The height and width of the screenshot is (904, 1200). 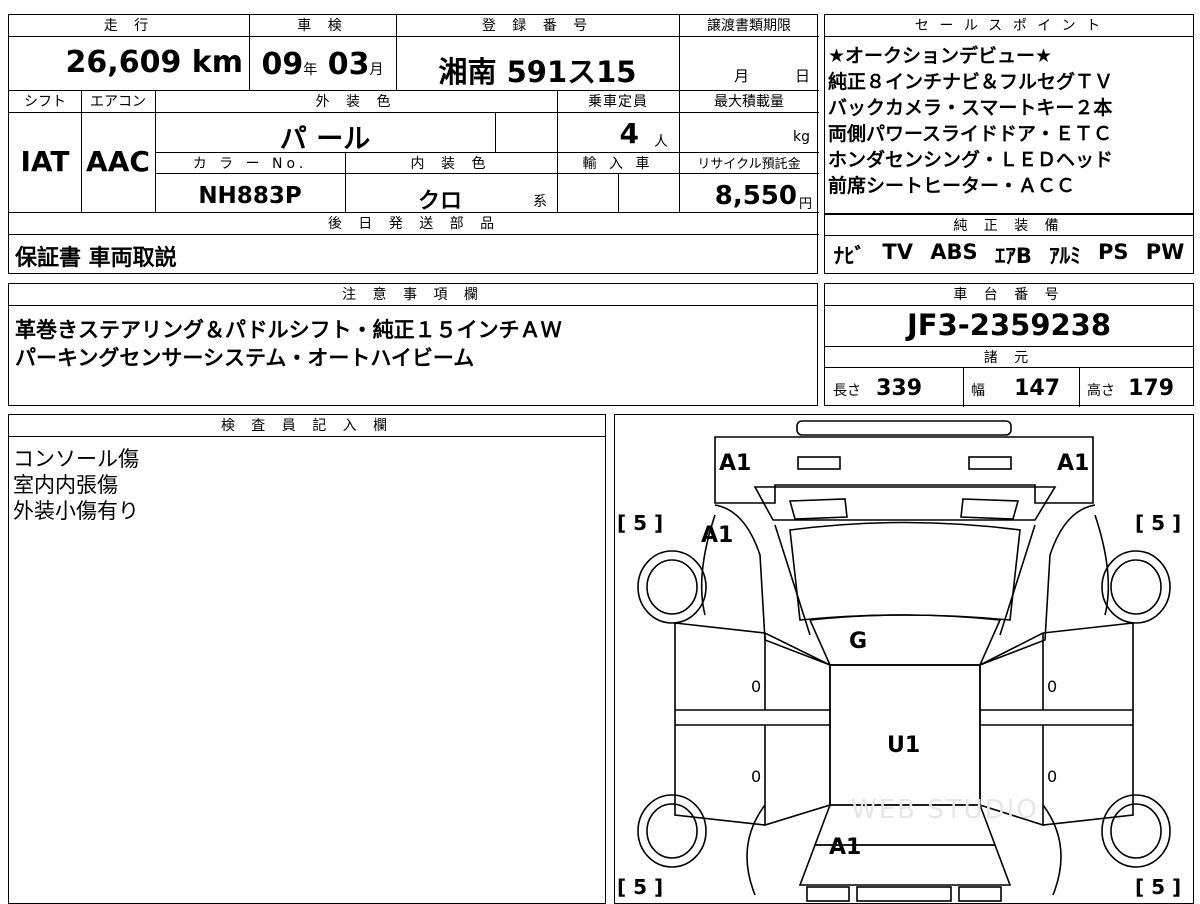 I want to click on mark-front-right: A1, so click(x=1073, y=463).